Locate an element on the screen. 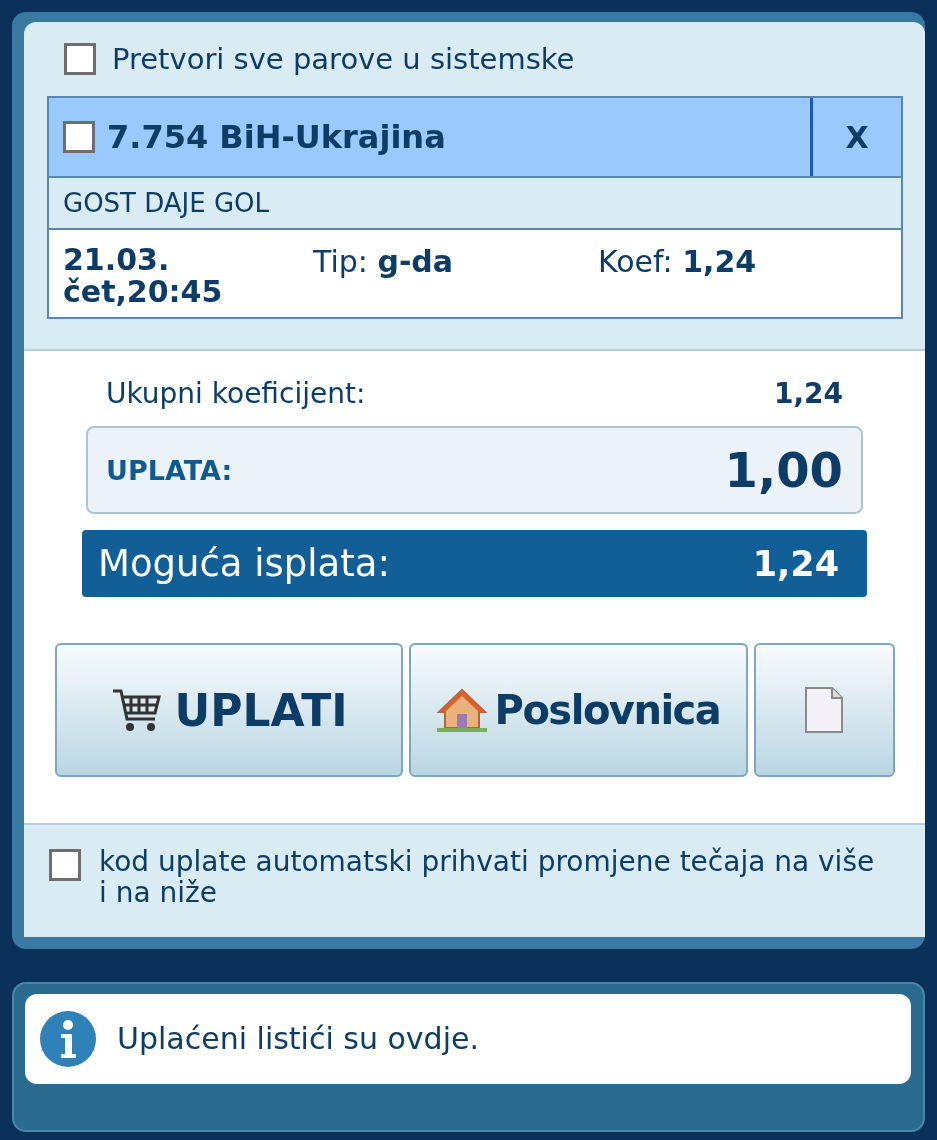 The image size is (937, 1140). odds: Koef: 1,24 is located at coordinates (677, 261).